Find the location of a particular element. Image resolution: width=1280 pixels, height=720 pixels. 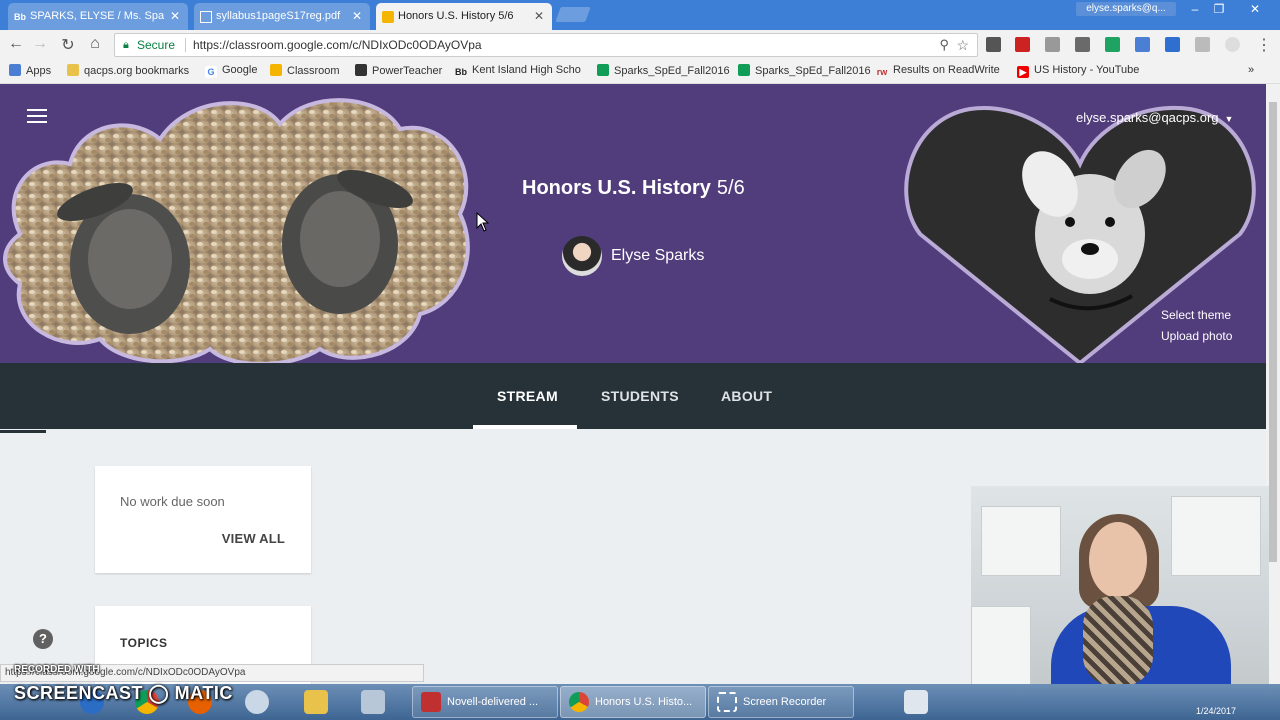

account-email: elyse.sparks@qacps.org is located at coordinates (1147, 117).